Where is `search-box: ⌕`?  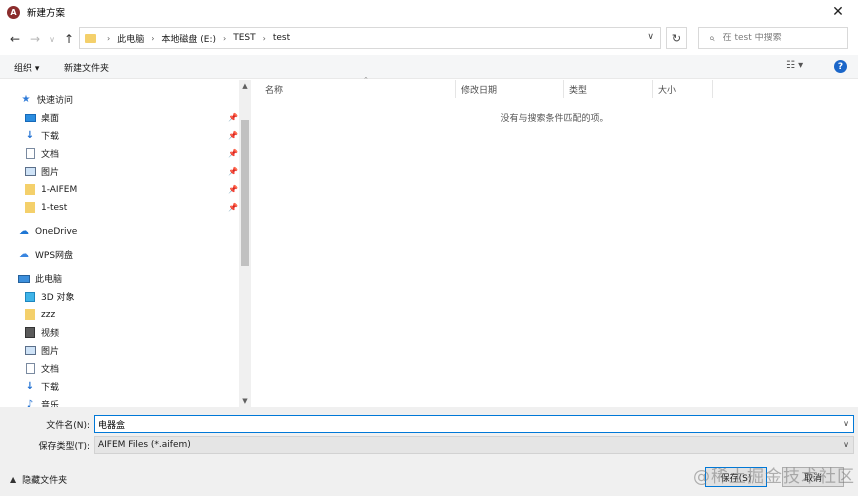
search-box: ⌕ is located at coordinates (773, 38).